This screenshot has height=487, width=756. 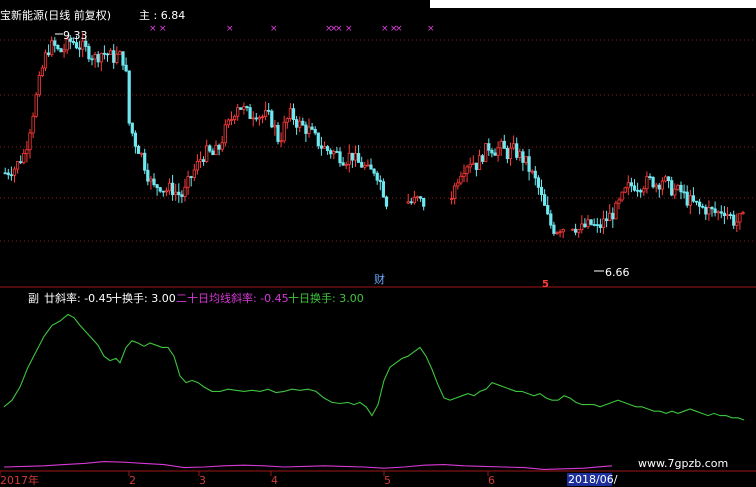 What do you see at coordinates (162, 15) in the screenshot?
I see `main-value-label: 主 : 6.84` at bounding box center [162, 15].